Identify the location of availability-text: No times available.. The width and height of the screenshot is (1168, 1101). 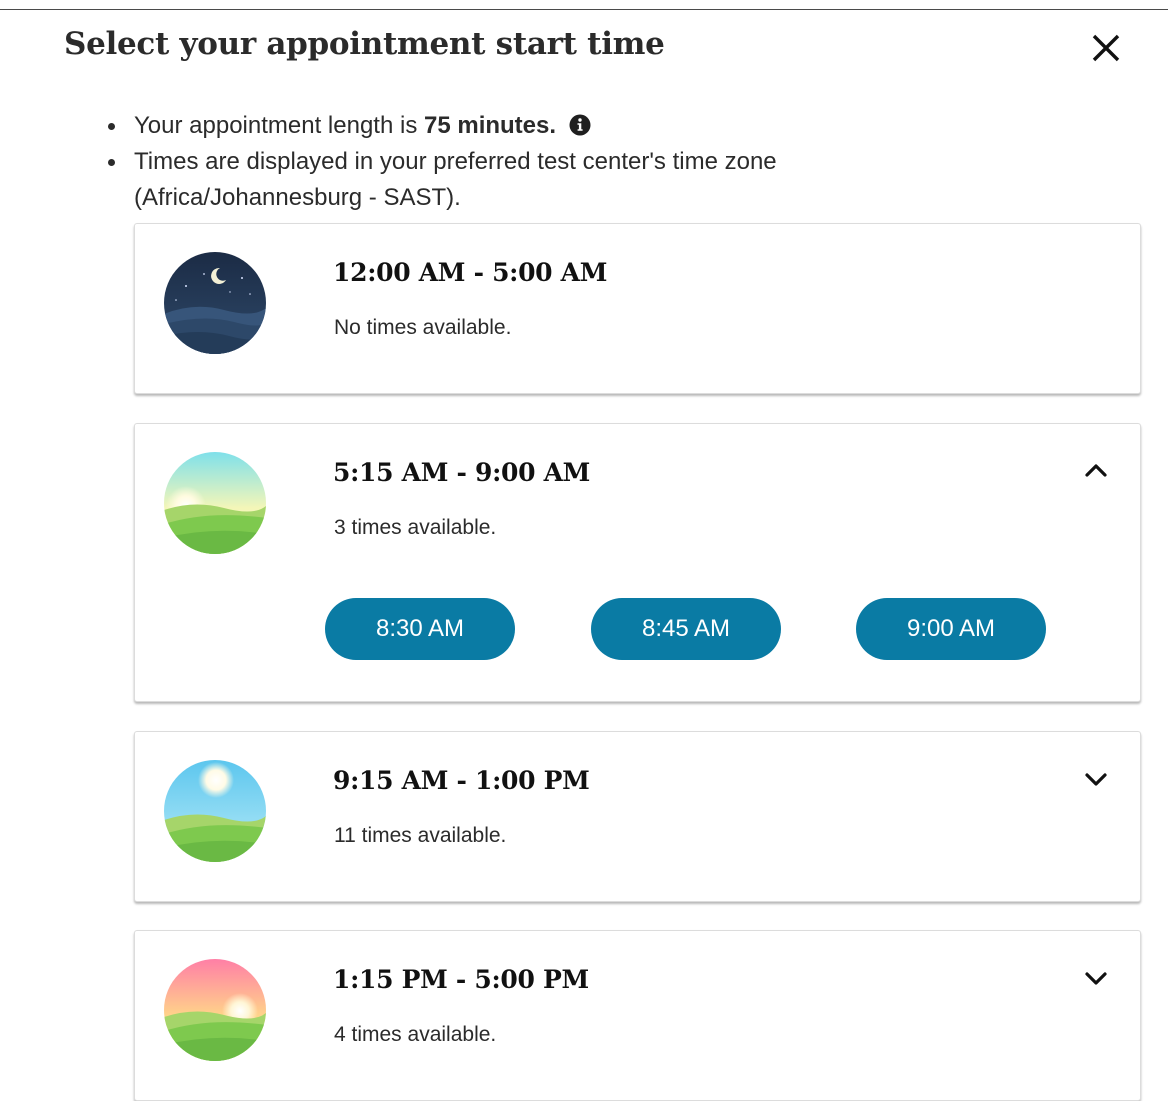
(423, 327).